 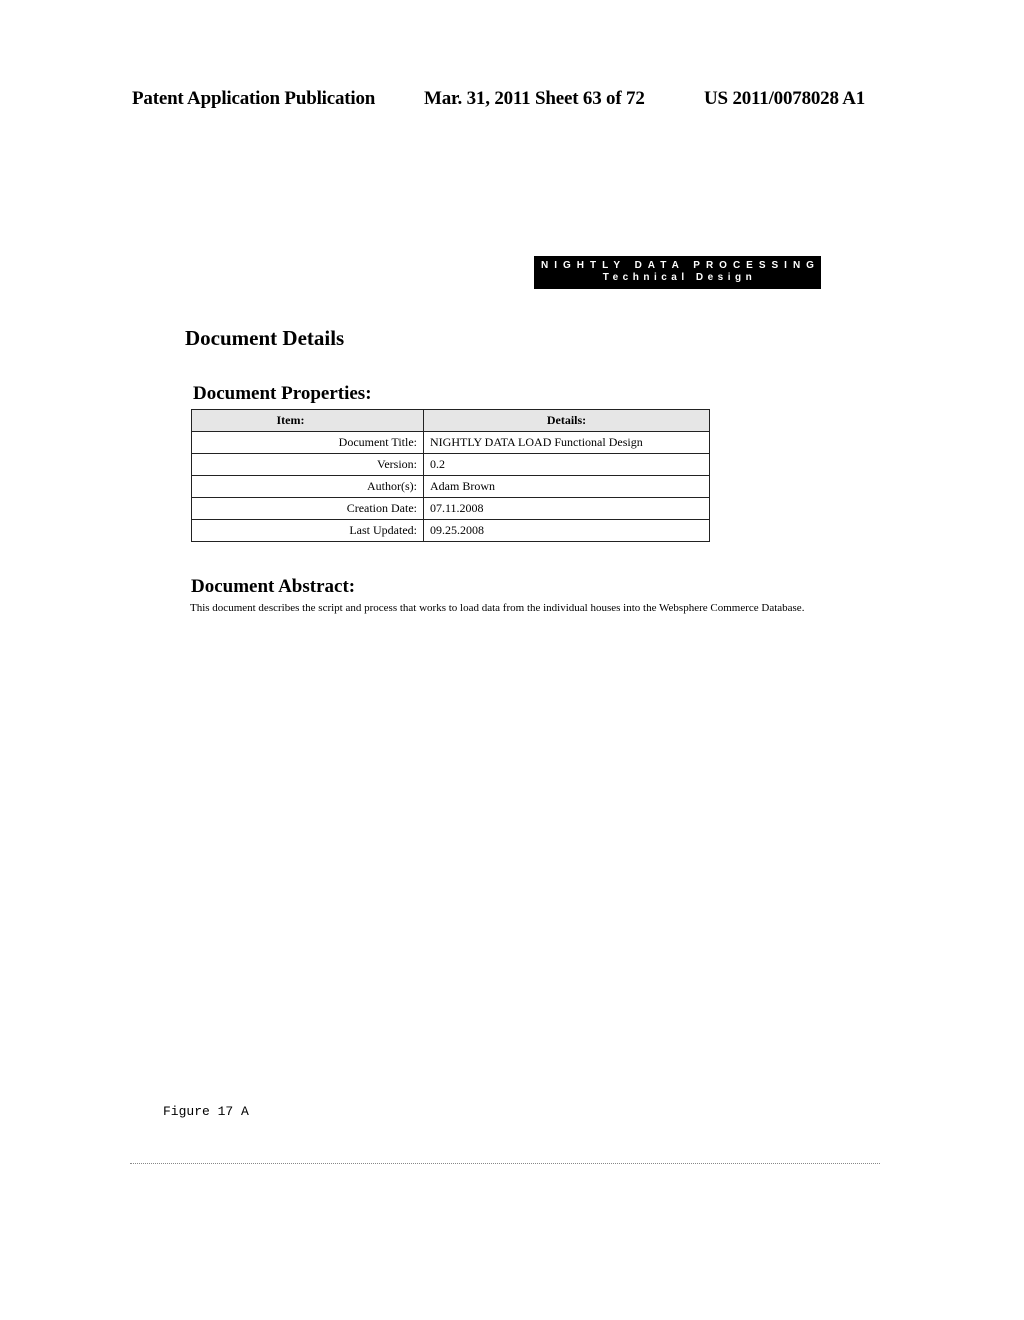 What do you see at coordinates (679, 277) in the screenshot?
I see `banner-line-2: Technical Design` at bounding box center [679, 277].